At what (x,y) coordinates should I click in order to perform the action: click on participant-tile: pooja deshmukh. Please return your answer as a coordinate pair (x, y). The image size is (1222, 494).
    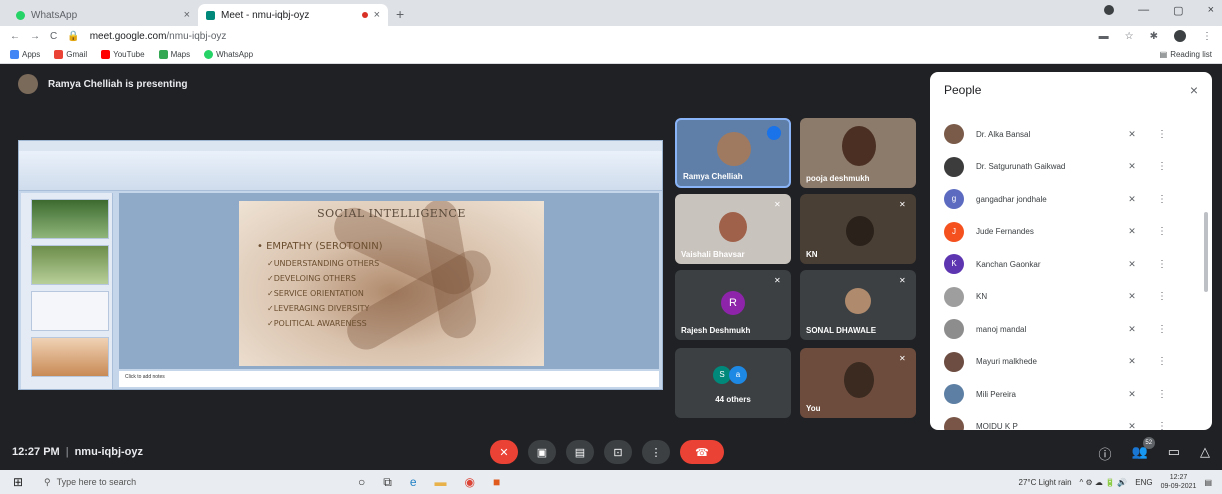
    Looking at the image, I should click on (858, 153).